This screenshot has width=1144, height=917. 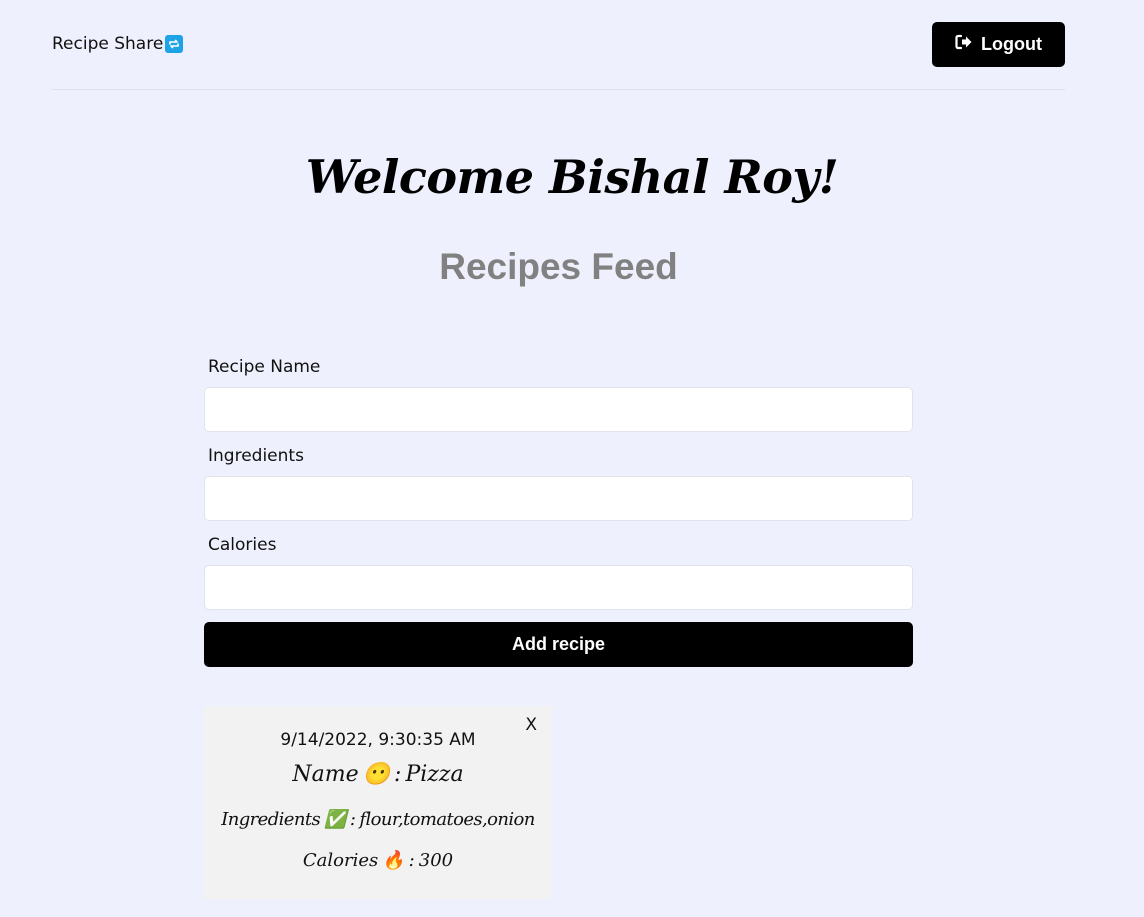 What do you see at coordinates (174, 44) in the screenshot?
I see `repeat-icon` at bounding box center [174, 44].